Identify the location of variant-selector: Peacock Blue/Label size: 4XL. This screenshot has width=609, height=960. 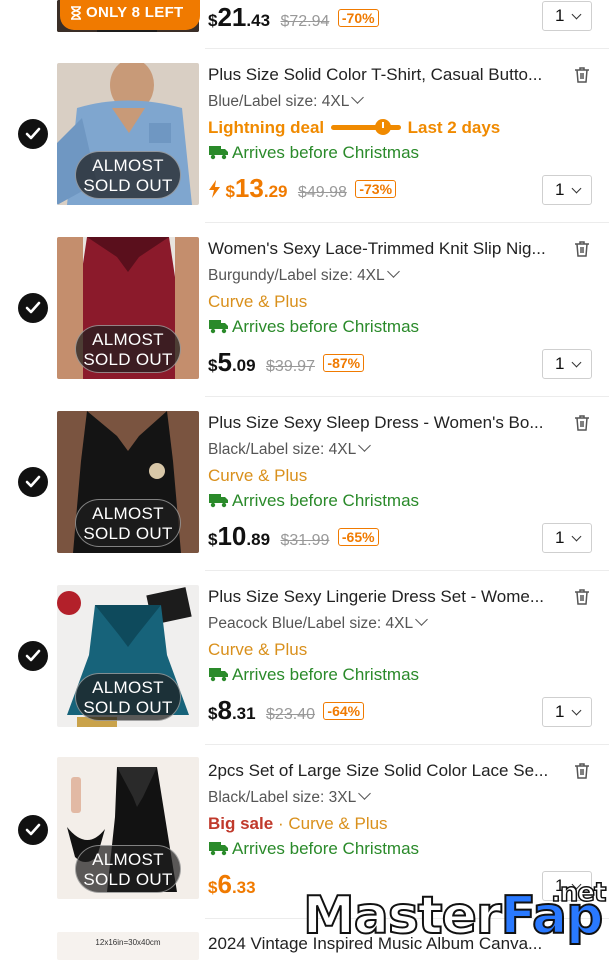
(318, 623).